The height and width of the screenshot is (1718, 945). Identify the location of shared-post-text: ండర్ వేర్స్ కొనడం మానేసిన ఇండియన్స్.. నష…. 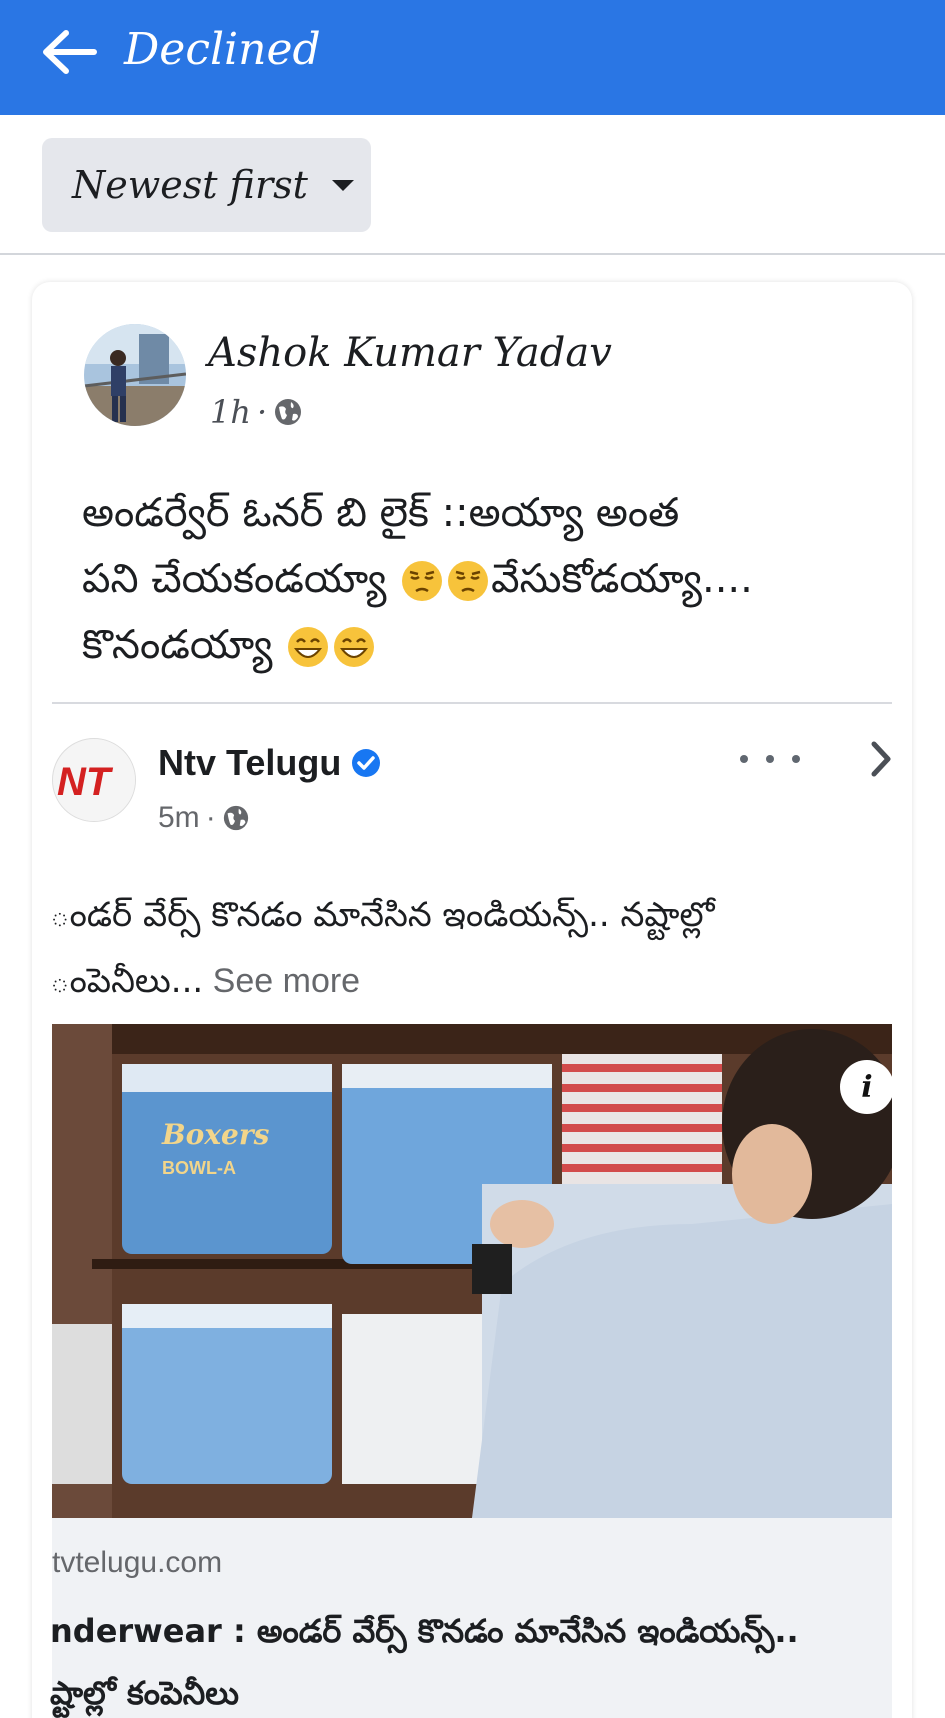
(475, 948).